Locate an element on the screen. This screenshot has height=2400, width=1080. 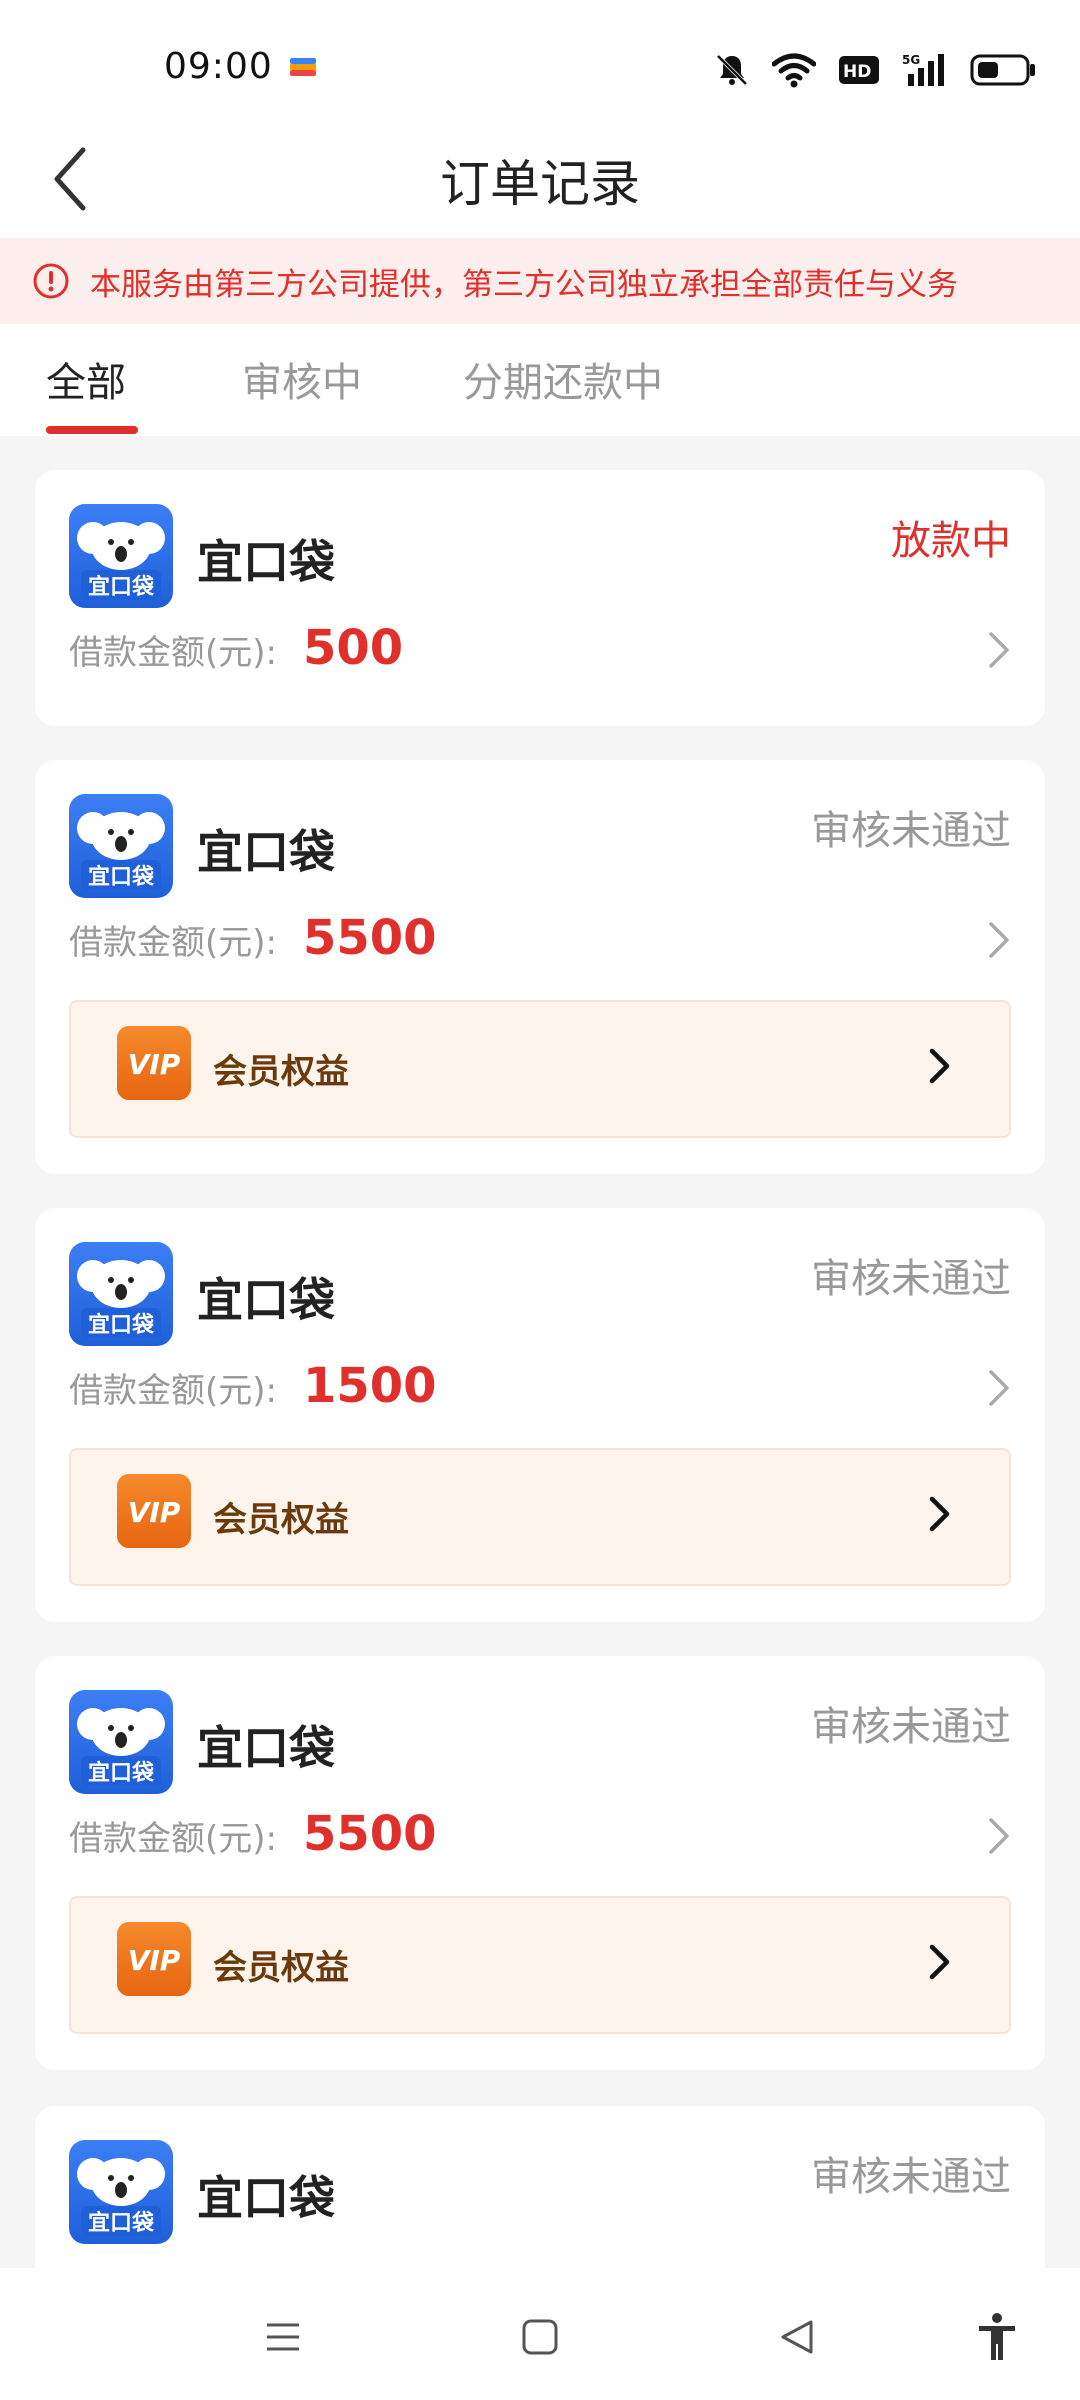
app-notification-icon is located at coordinates (303, 67).